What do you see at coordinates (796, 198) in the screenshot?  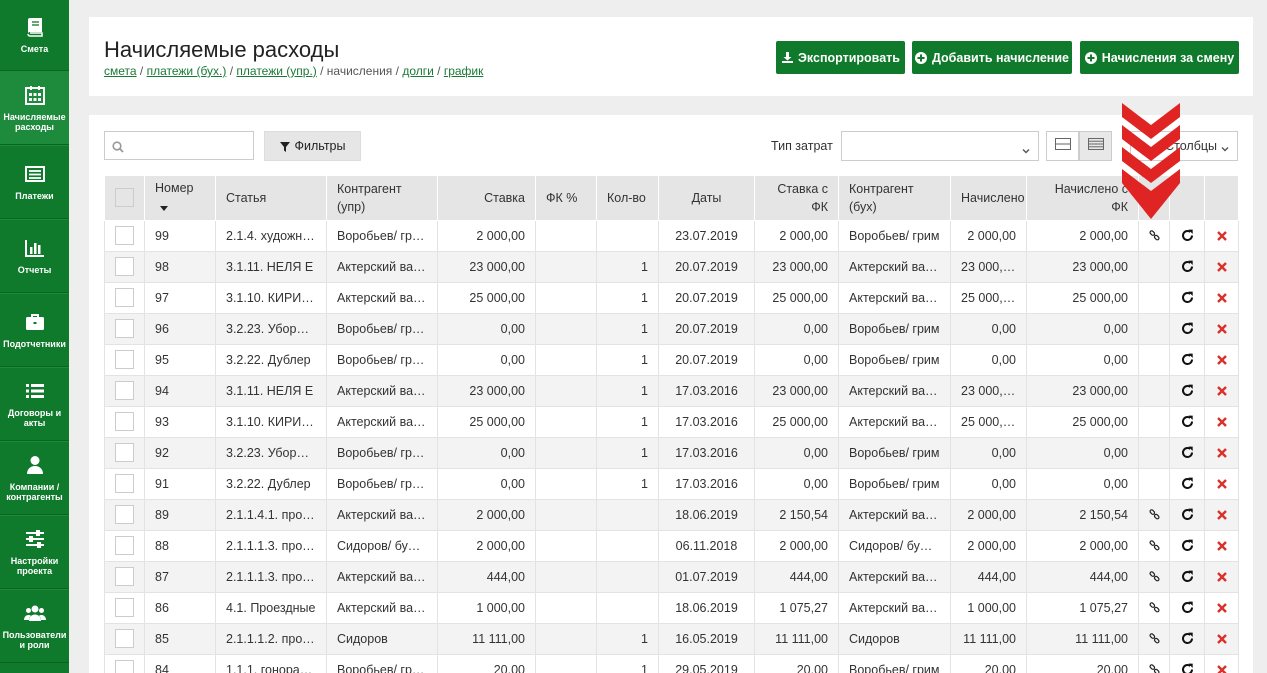 I see `header-rate-fk: Ставка с ФК` at bounding box center [796, 198].